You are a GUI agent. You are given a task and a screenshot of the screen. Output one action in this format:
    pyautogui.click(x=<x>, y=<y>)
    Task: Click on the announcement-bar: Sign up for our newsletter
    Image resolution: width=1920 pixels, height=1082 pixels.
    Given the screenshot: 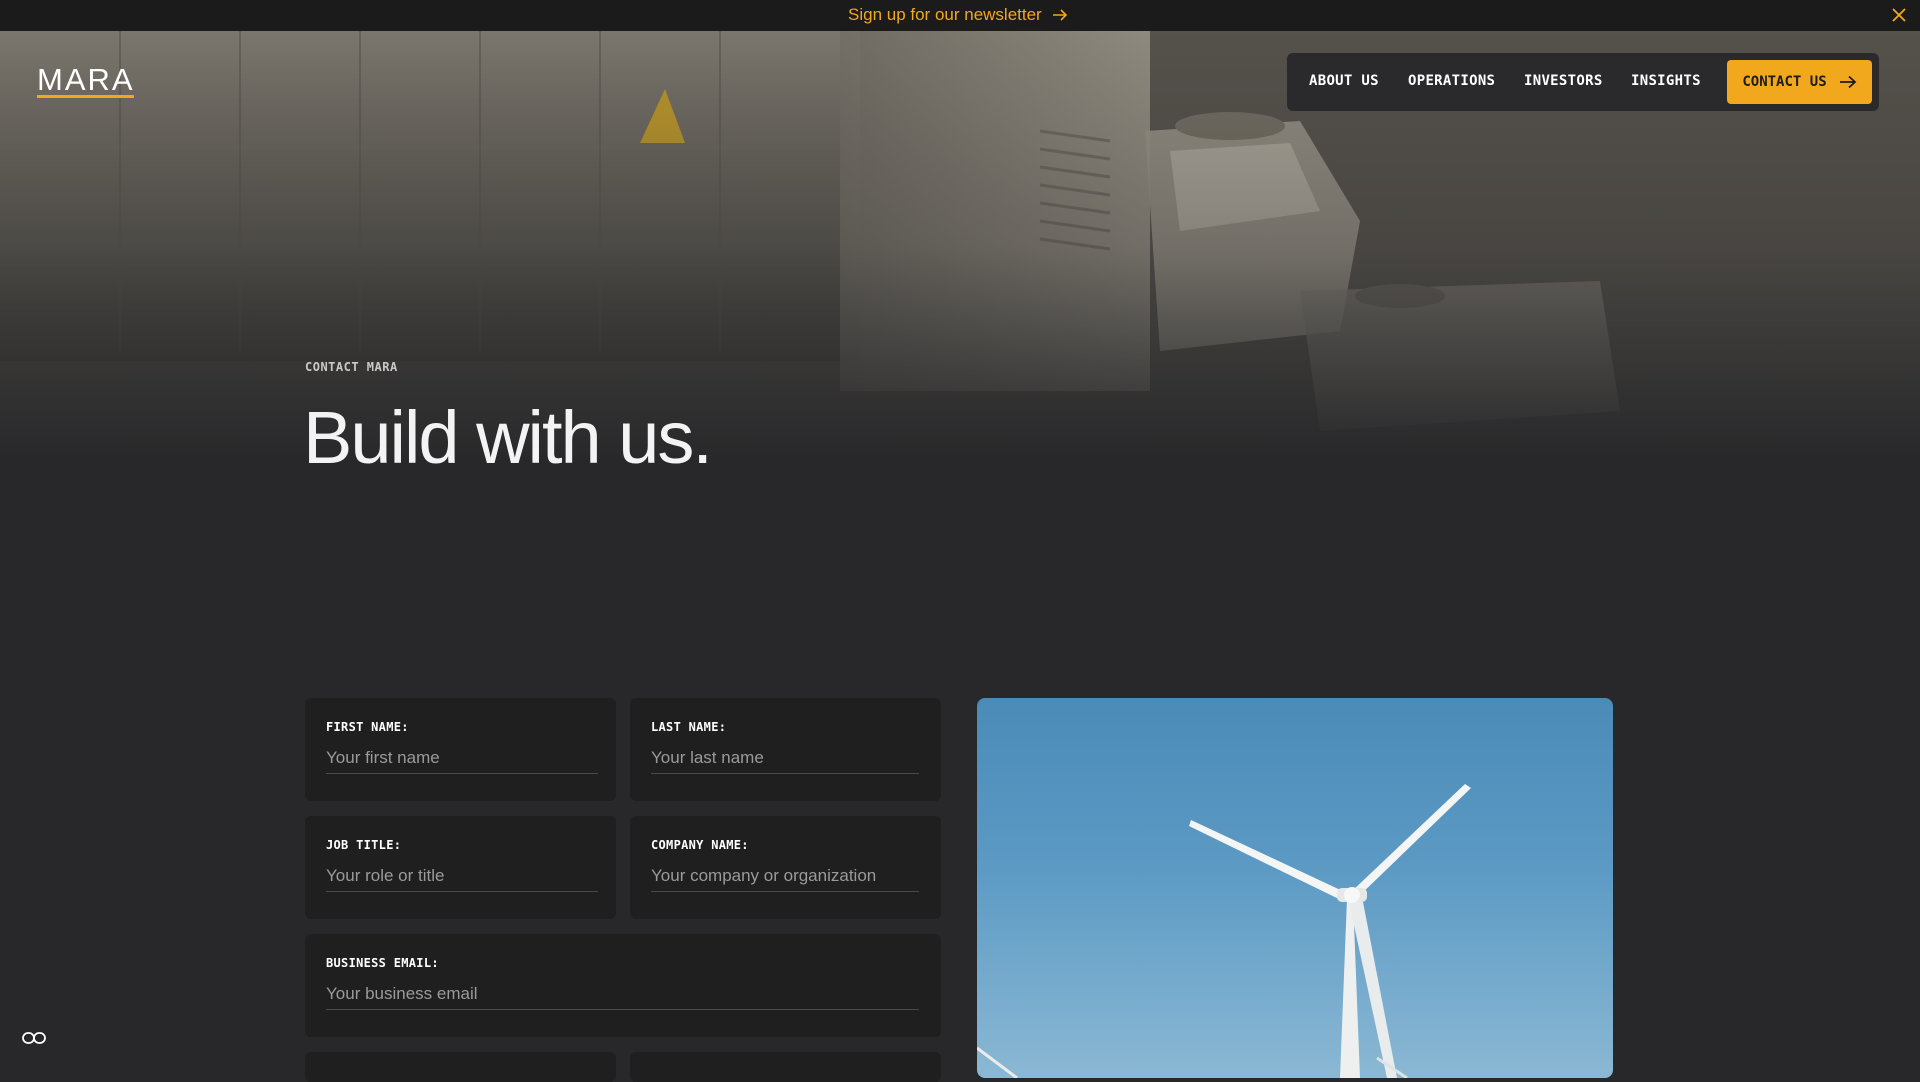 What is the action you would take?
    pyautogui.click(x=960, y=15)
    